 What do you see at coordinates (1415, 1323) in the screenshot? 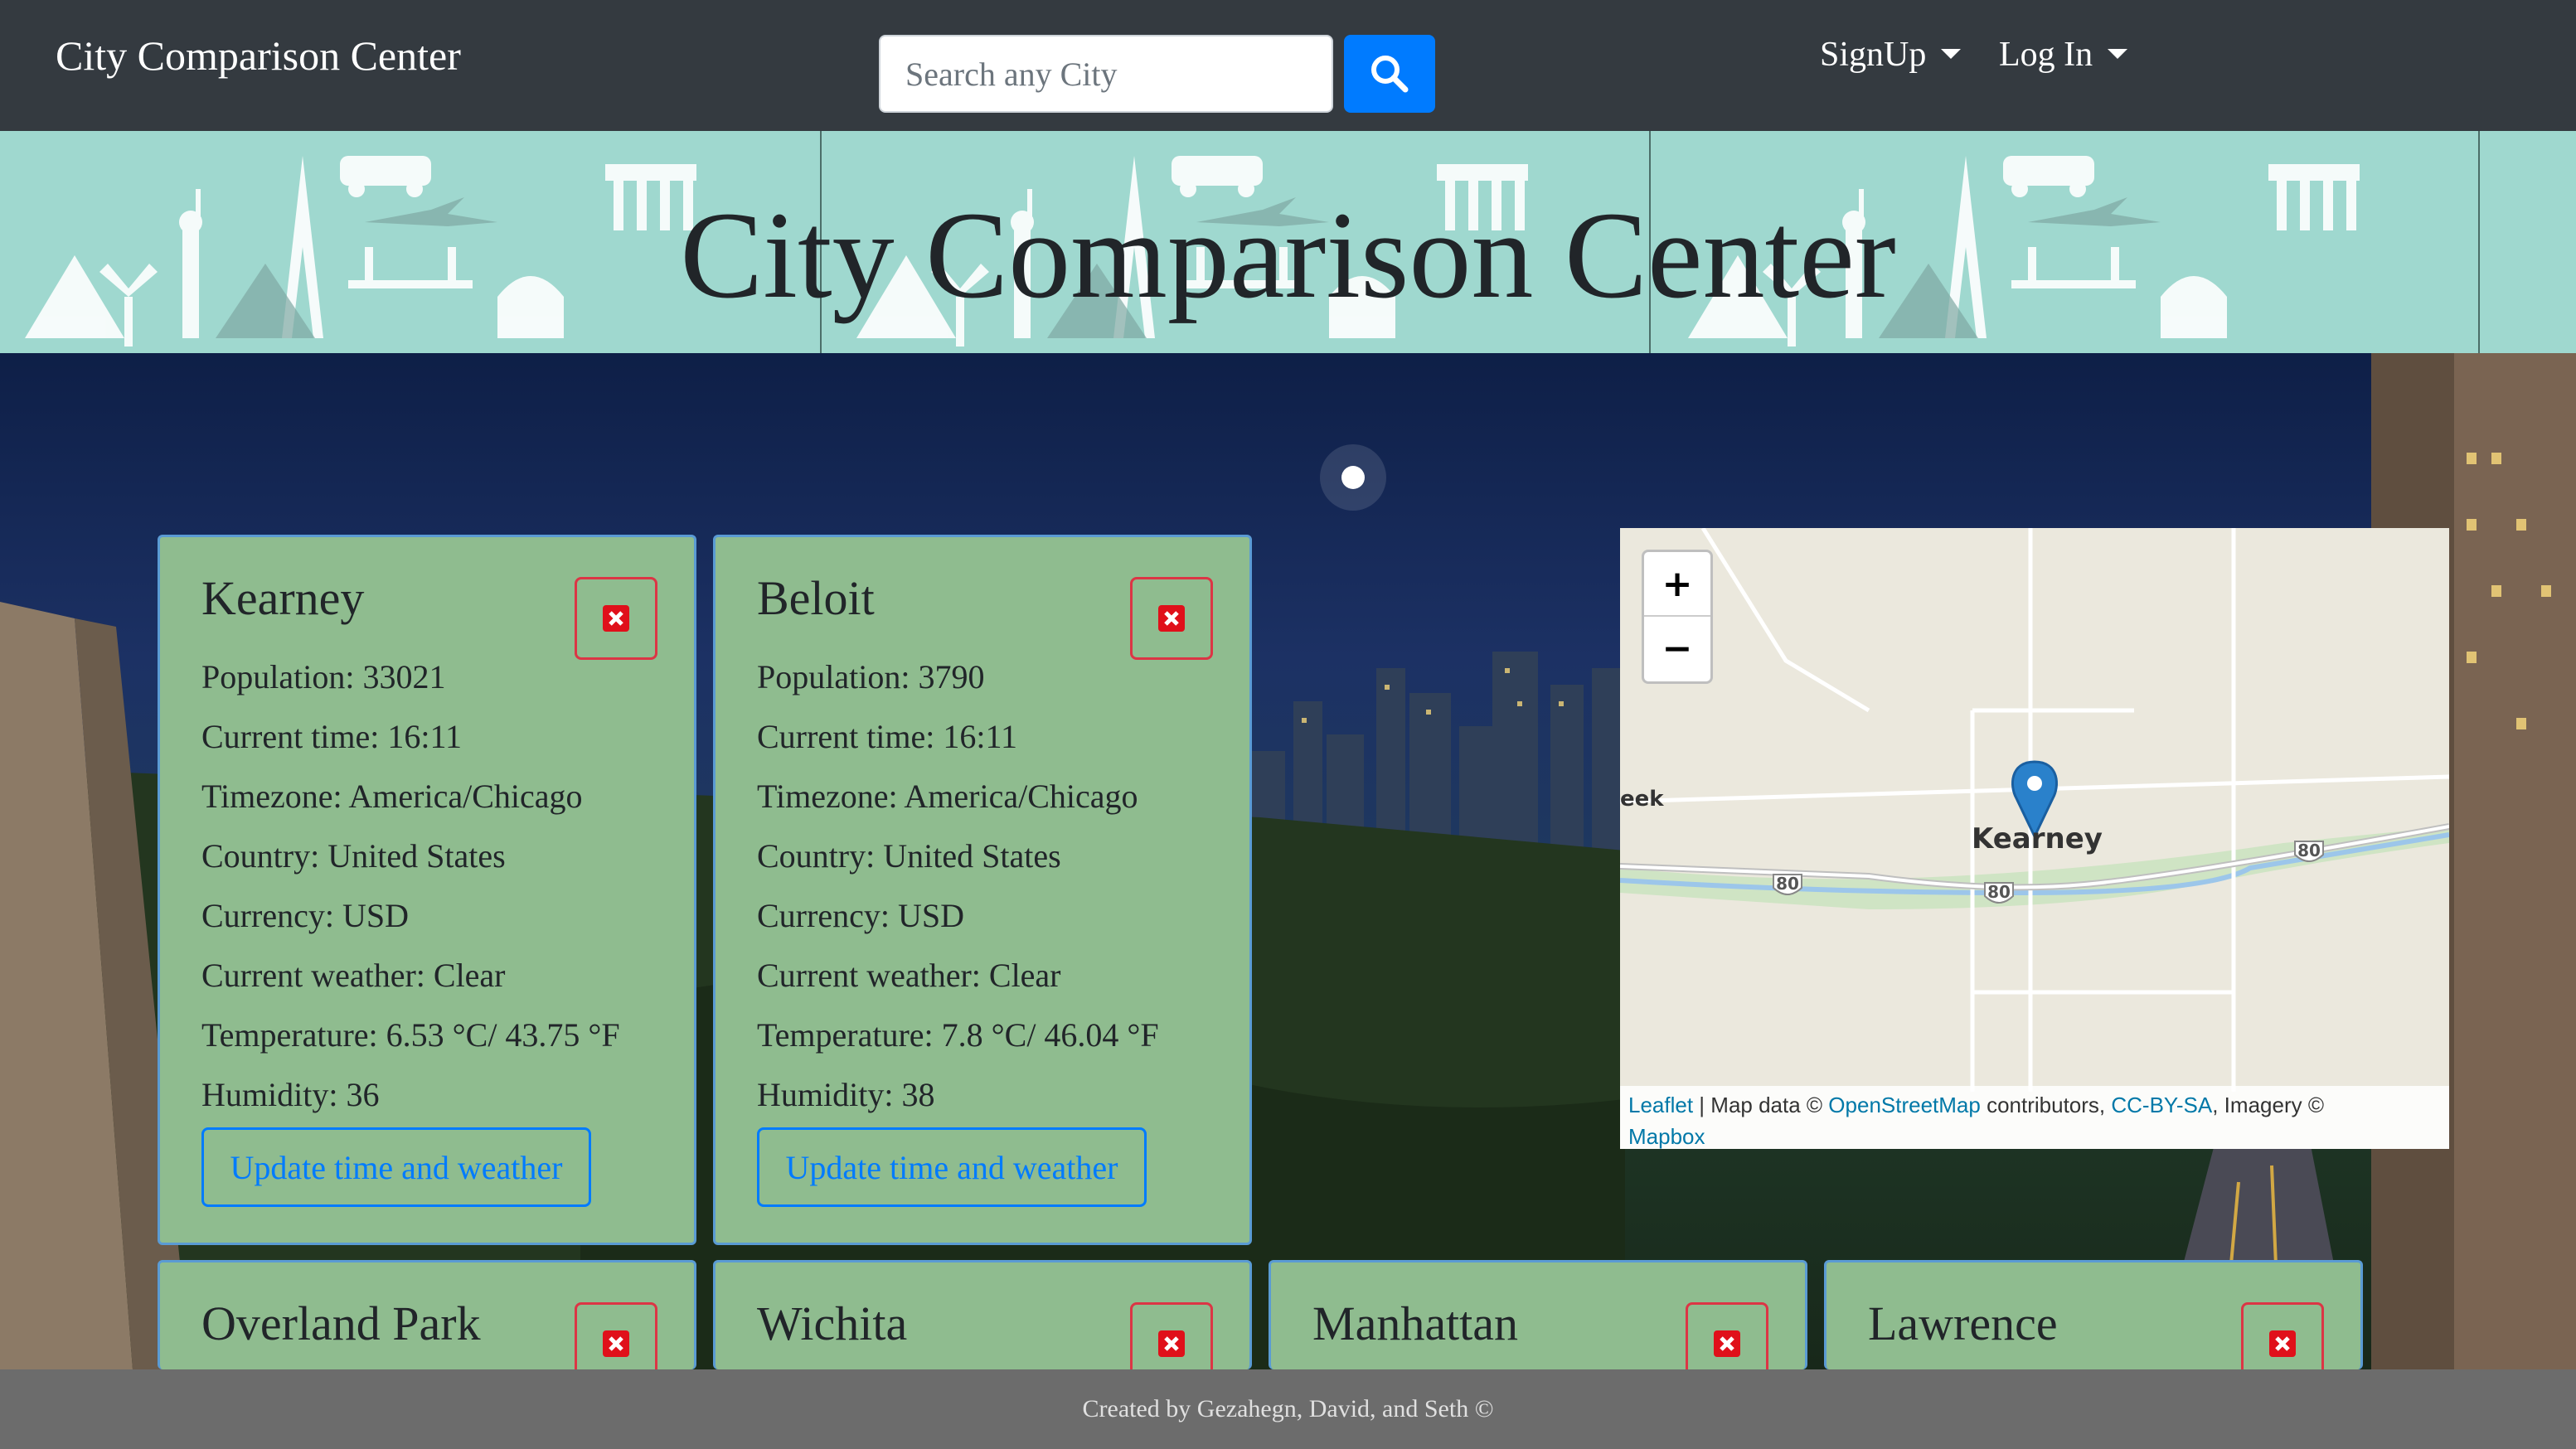
I see `city-name: Manhattan` at bounding box center [1415, 1323].